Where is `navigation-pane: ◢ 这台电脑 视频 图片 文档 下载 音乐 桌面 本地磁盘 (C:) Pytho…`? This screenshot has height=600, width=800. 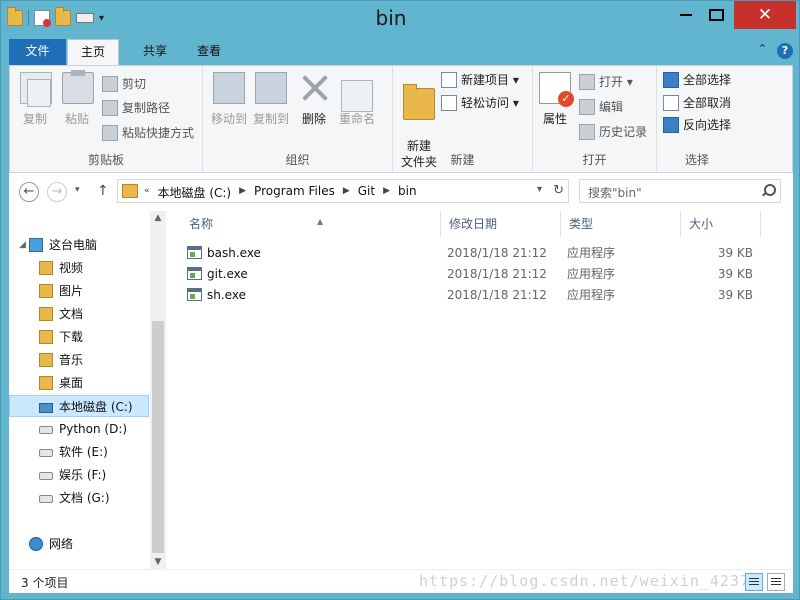
navigation-pane: ◢ 这台电脑 视频 图片 文档 下载 音乐 桌面 本地磁盘 (C:) Pytho… is located at coordinates (87, 390).